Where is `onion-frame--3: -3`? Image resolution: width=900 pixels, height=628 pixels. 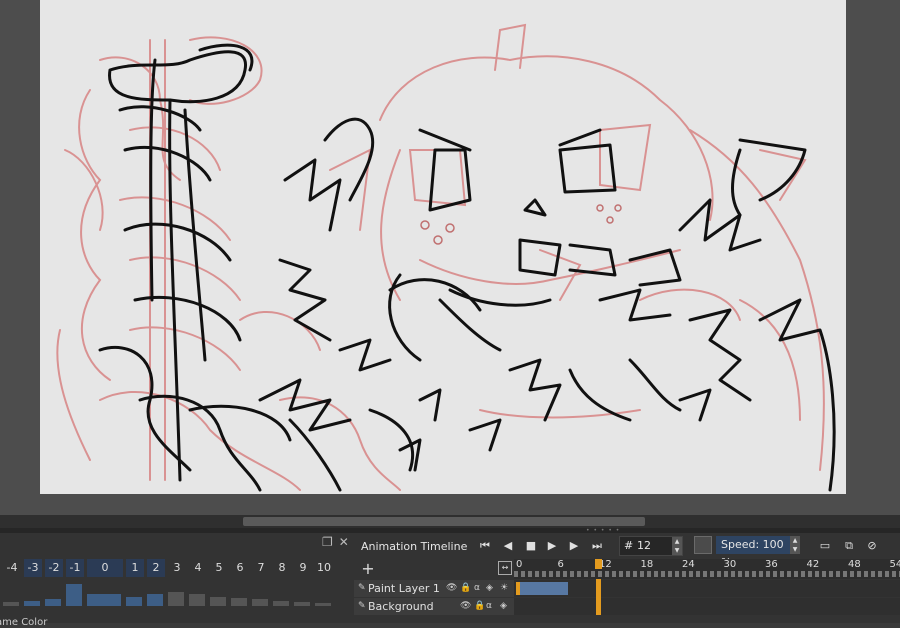
onion-frame--3: -3 is located at coordinates (33, 568).